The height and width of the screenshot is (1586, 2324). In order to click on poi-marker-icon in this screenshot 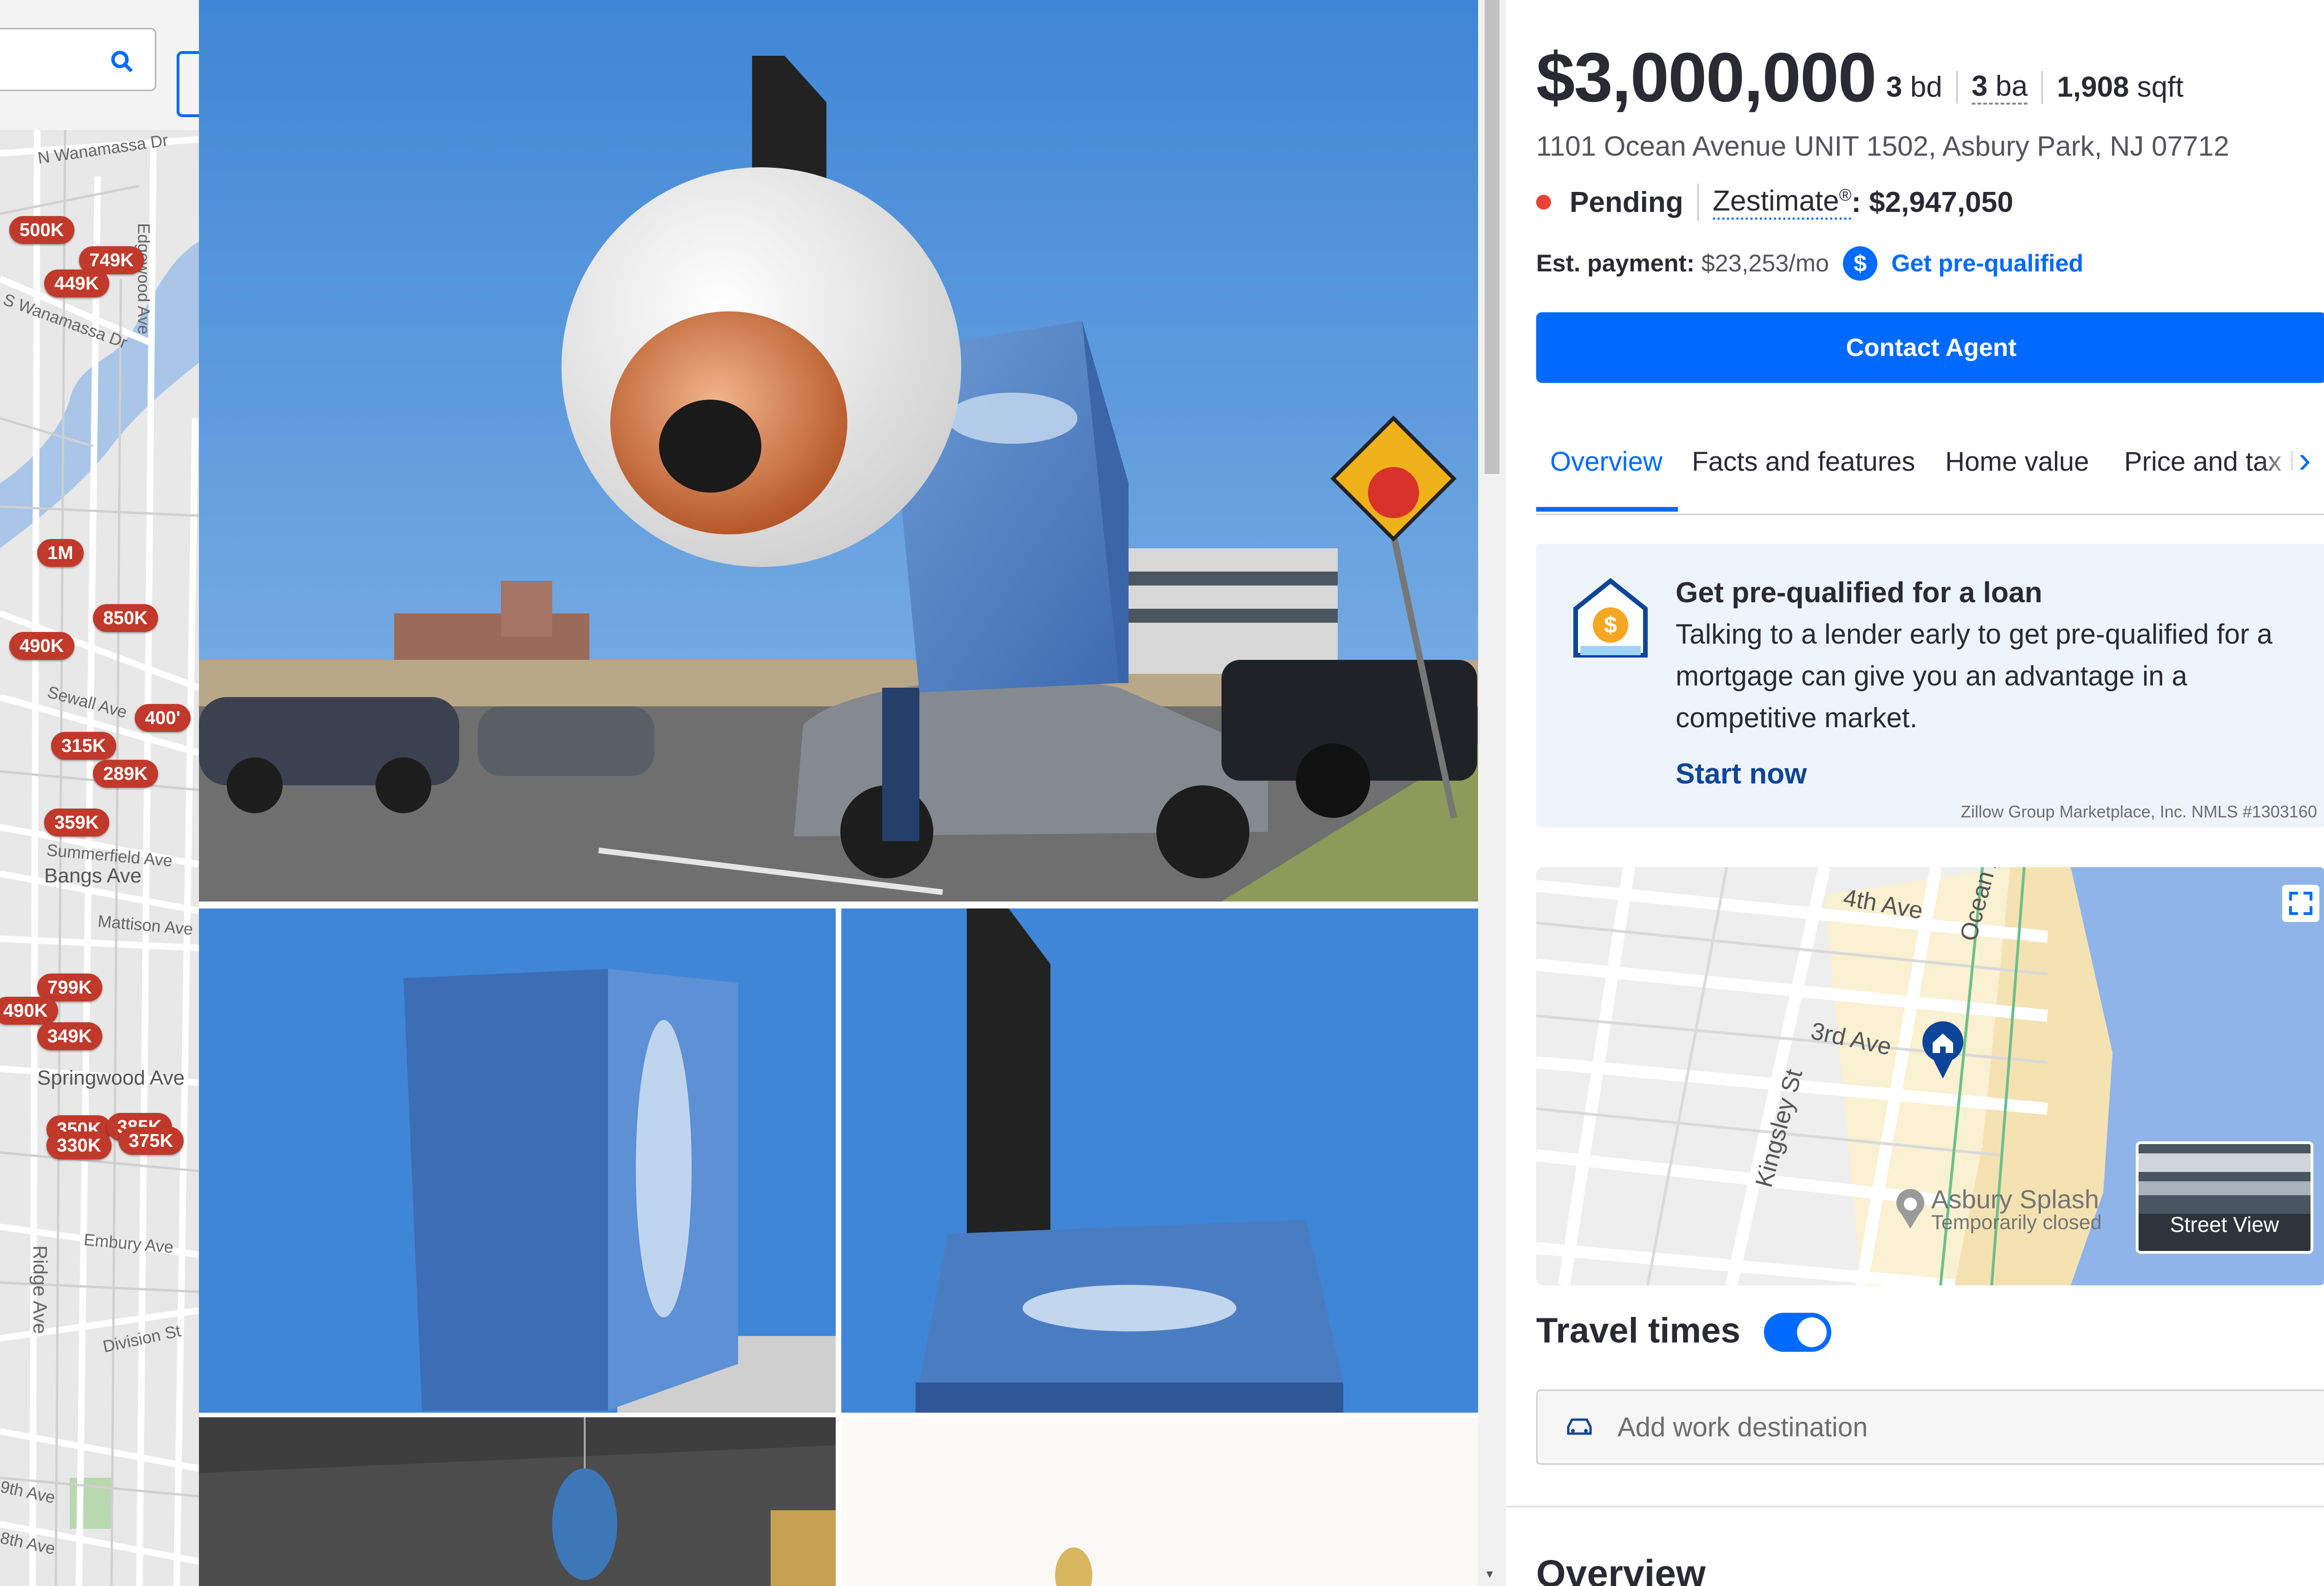, I will do `click(1910, 1209)`.